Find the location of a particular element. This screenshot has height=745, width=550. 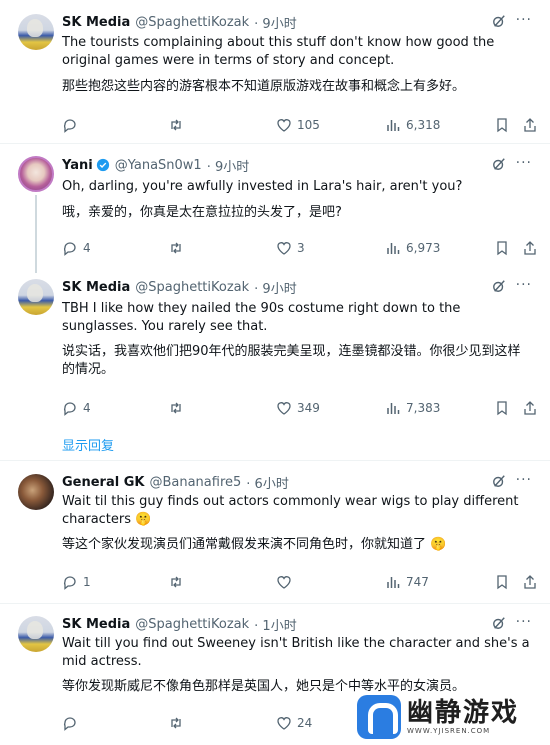

tweet-text-zh: 哦，亲爱的，你真是太在意拉拉的头发了，是吧? is located at coordinates (202, 212).